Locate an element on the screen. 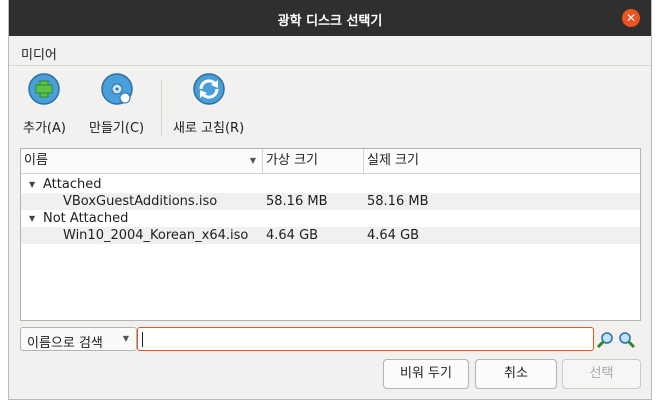  tree-group-not-attached: ▼ Not Attached is located at coordinates (330, 218).